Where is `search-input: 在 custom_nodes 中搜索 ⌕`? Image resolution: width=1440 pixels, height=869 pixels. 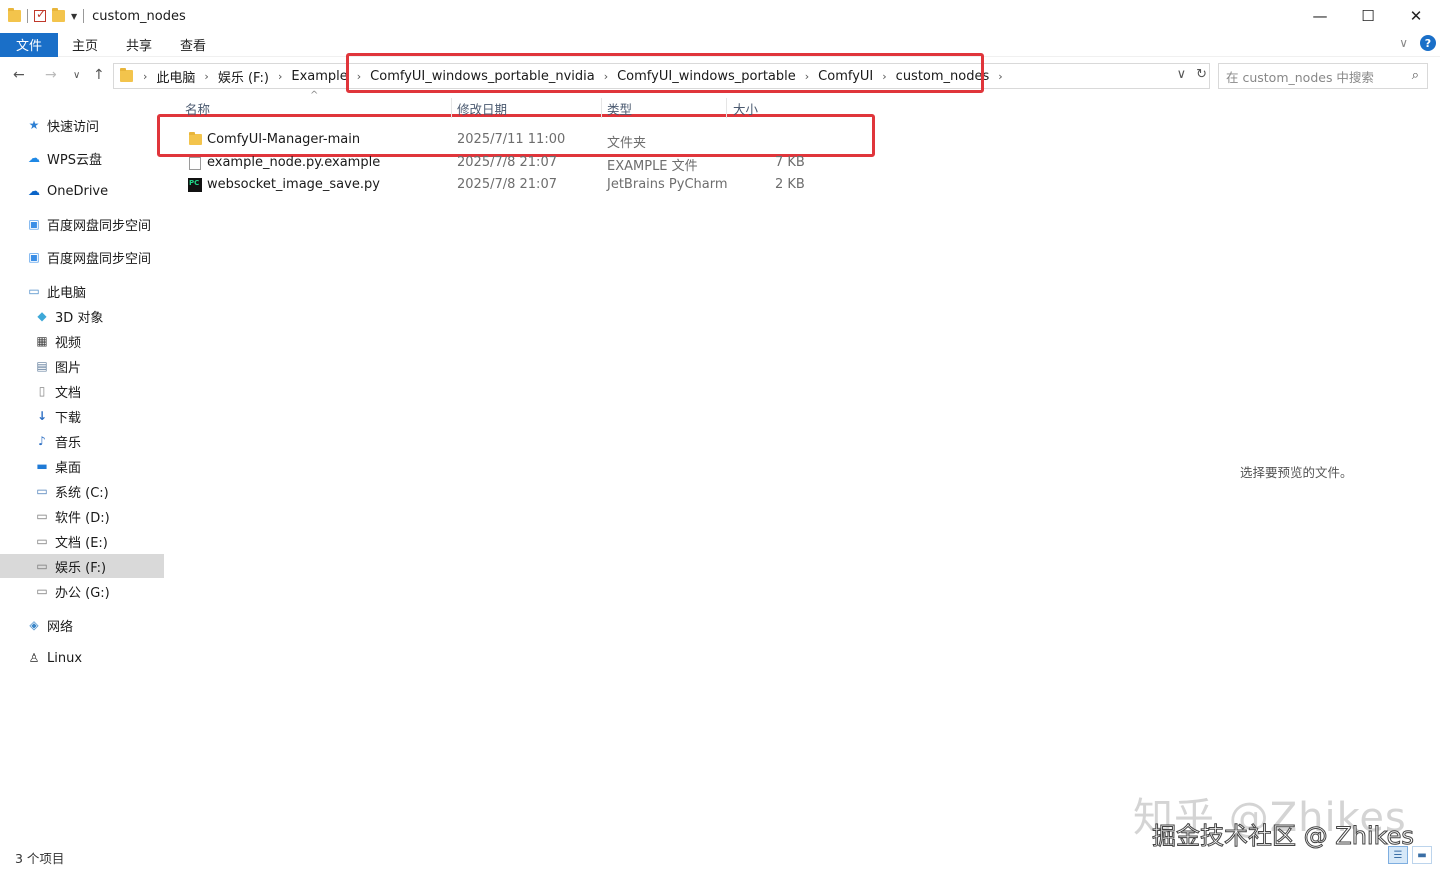 search-input: 在 custom_nodes 中搜索 ⌕ is located at coordinates (1323, 76).